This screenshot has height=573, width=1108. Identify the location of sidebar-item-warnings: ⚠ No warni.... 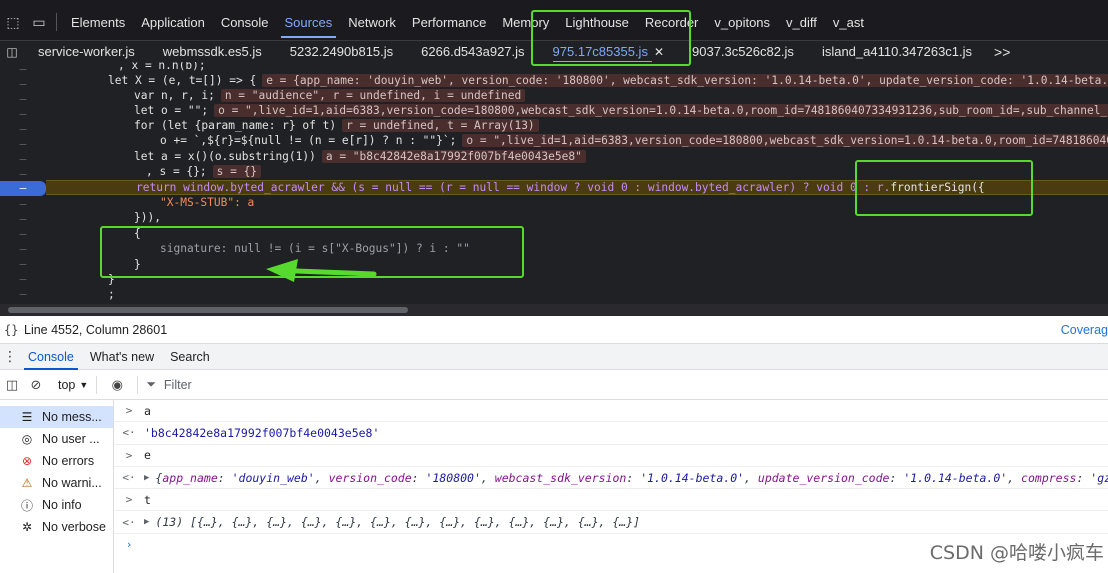
(56, 483).